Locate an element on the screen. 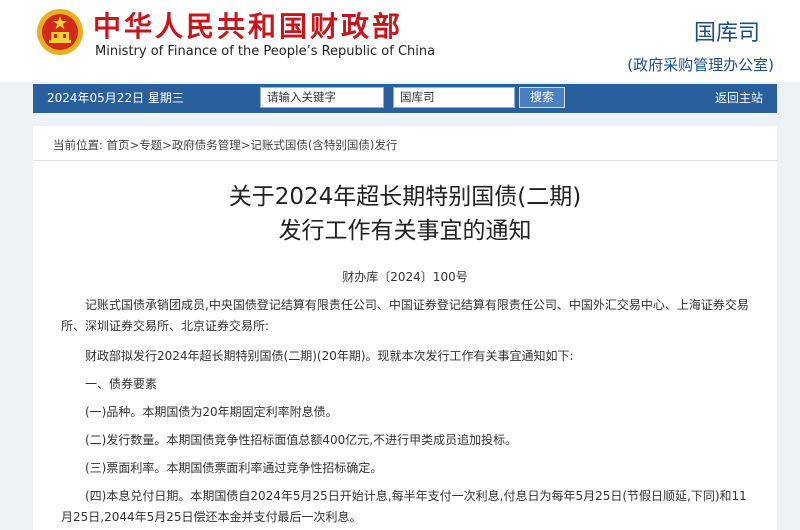  document-number: 财办库〔2024〕100号 is located at coordinates (405, 277).